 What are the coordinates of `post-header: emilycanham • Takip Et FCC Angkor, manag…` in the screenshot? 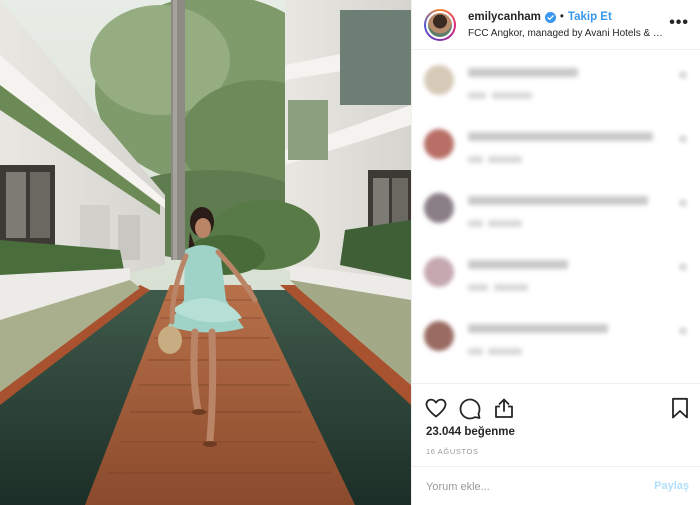 It's located at (556, 25).